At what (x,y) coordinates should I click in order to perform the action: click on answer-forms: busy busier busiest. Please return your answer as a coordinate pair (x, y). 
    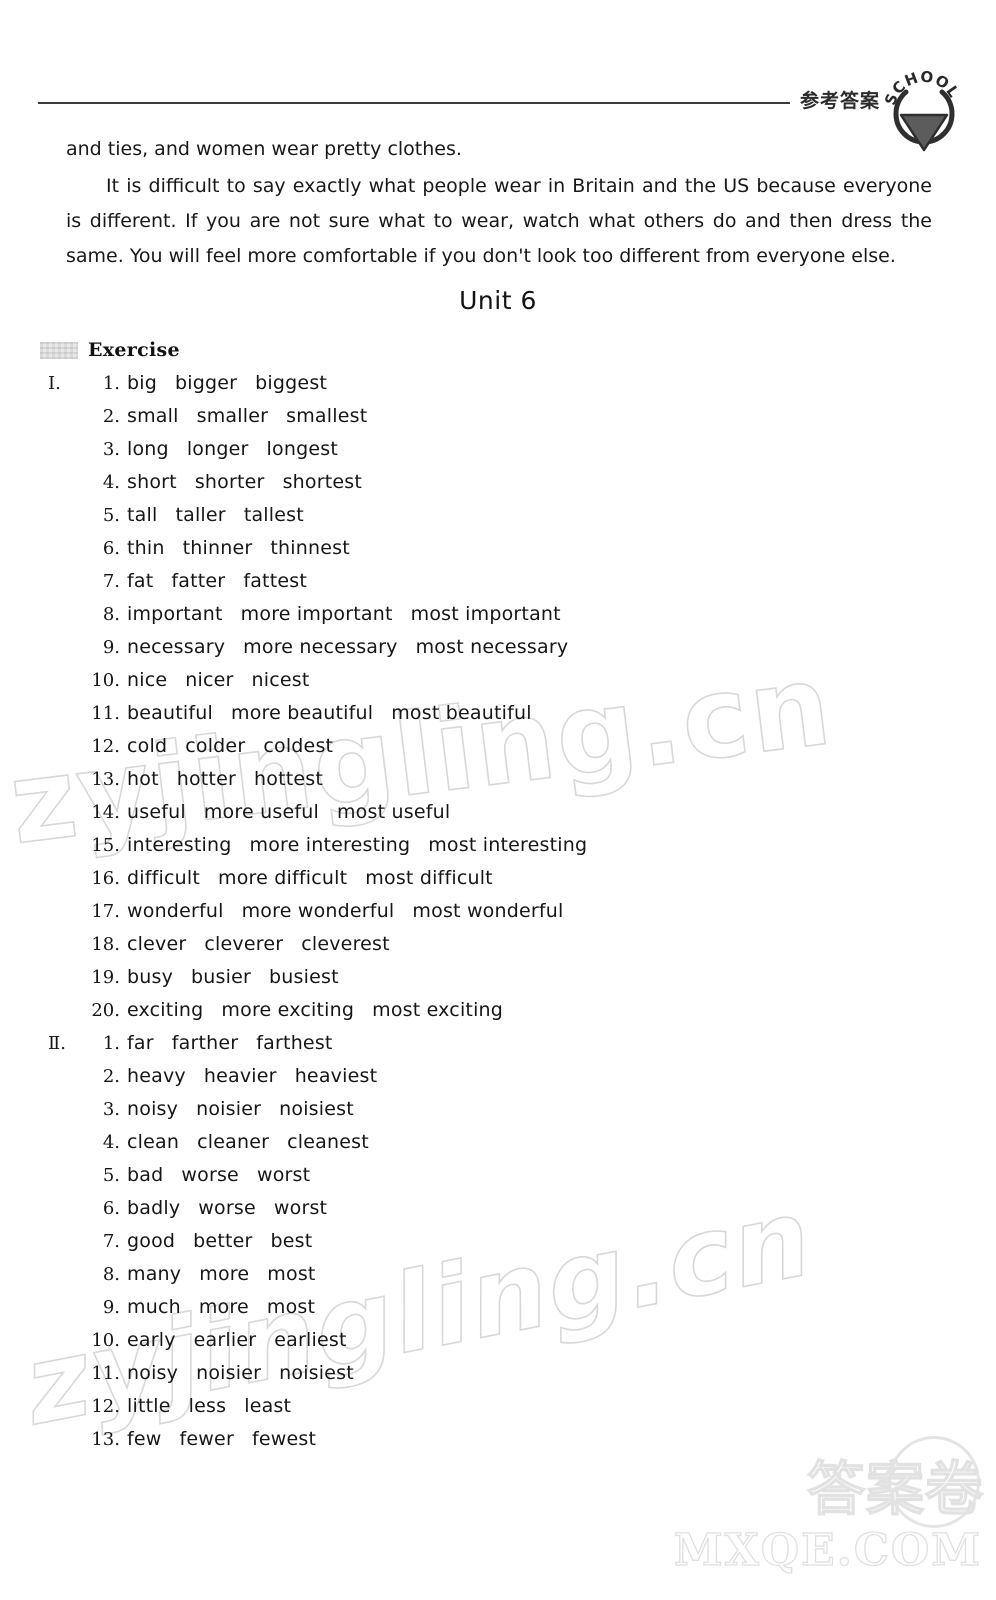
    Looking at the image, I should click on (233, 977).